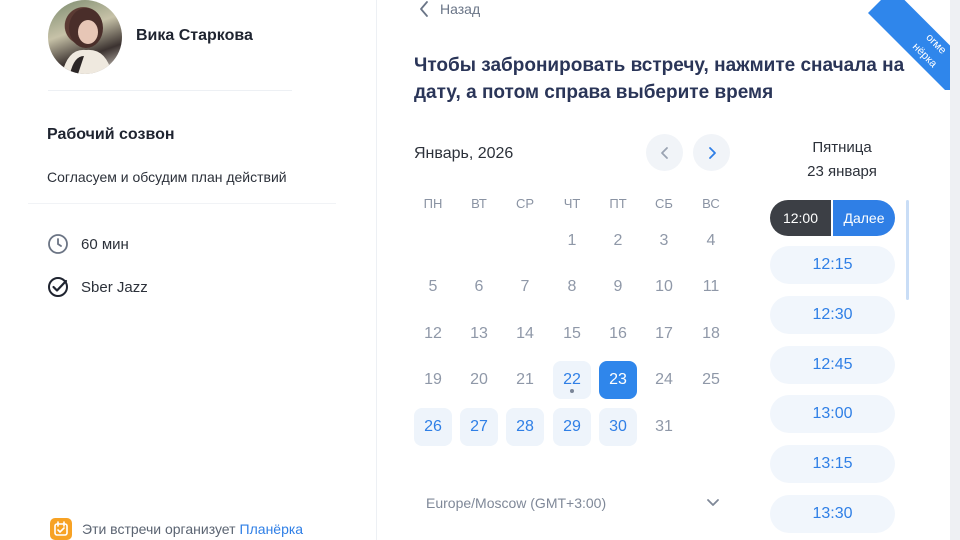 This screenshot has height=540, width=960. I want to click on calendar-day-number: 13, so click(479, 333).